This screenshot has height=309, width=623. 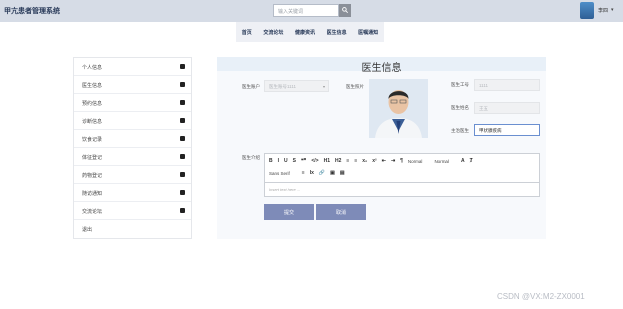 I want to click on indent-button: ⇥, so click(x=393, y=161).